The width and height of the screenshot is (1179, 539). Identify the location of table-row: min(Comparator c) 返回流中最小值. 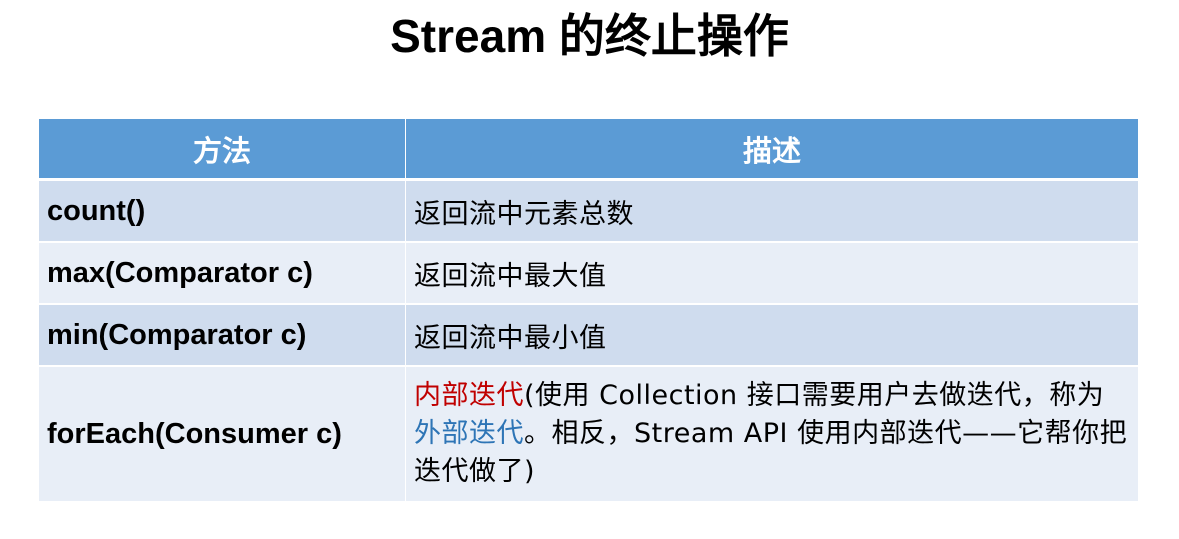
(588, 335).